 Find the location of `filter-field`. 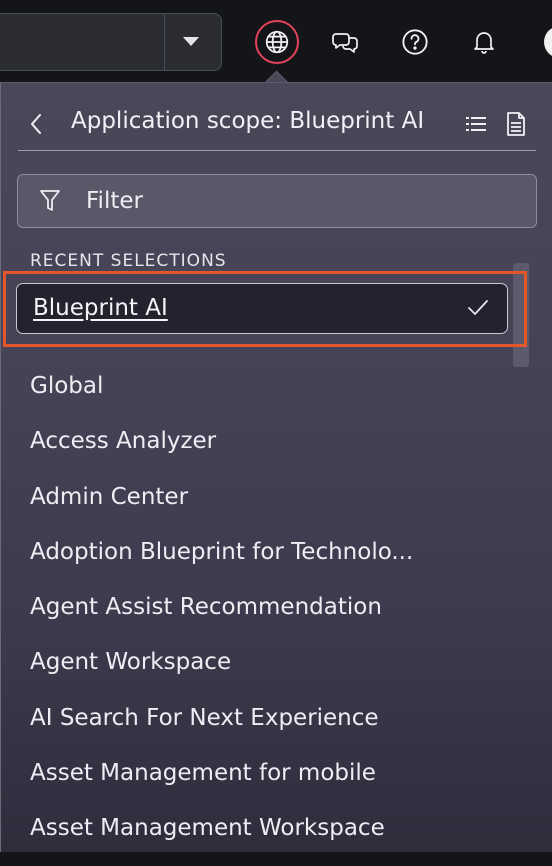

filter-field is located at coordinates (277, 201).